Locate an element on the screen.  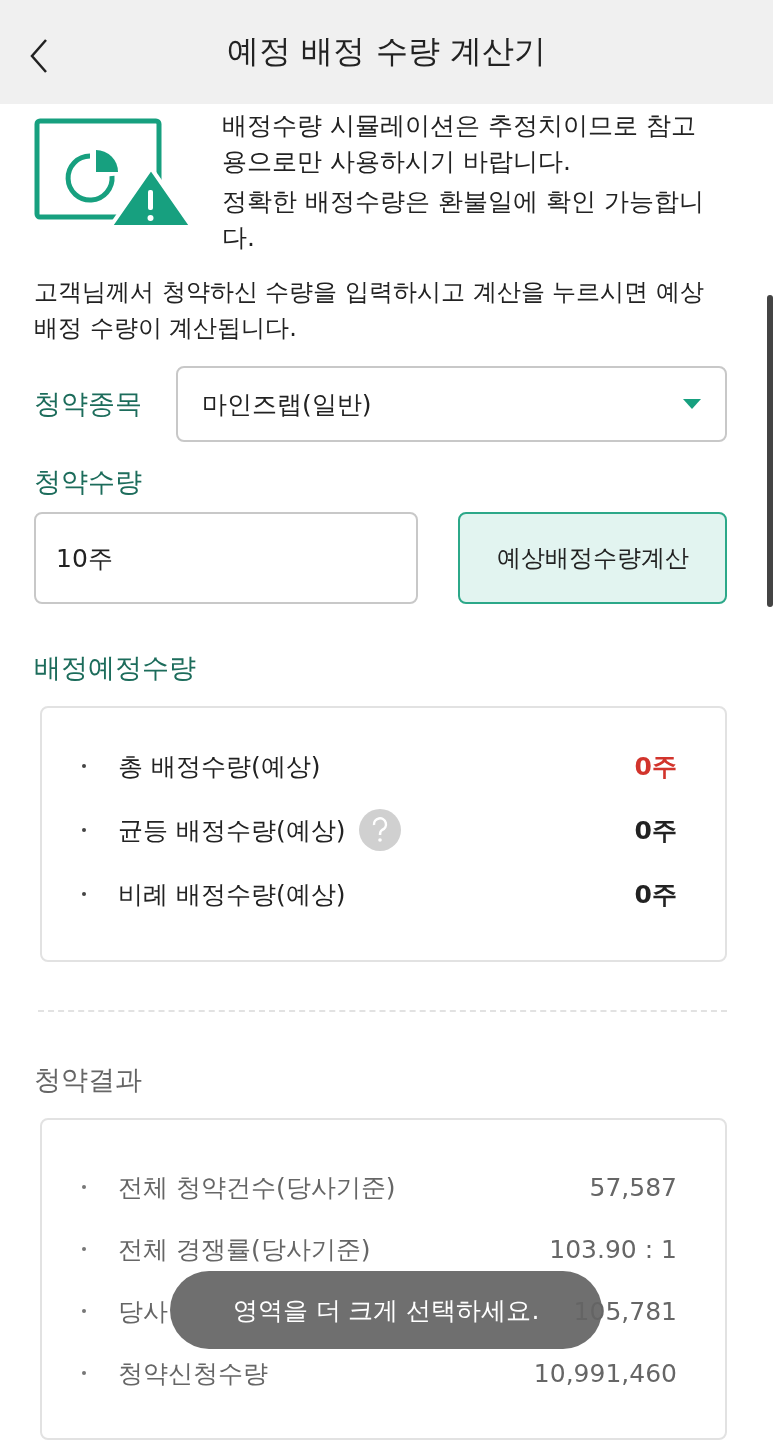
section-title: 청약결과 is located at coordinates (88, 1080).